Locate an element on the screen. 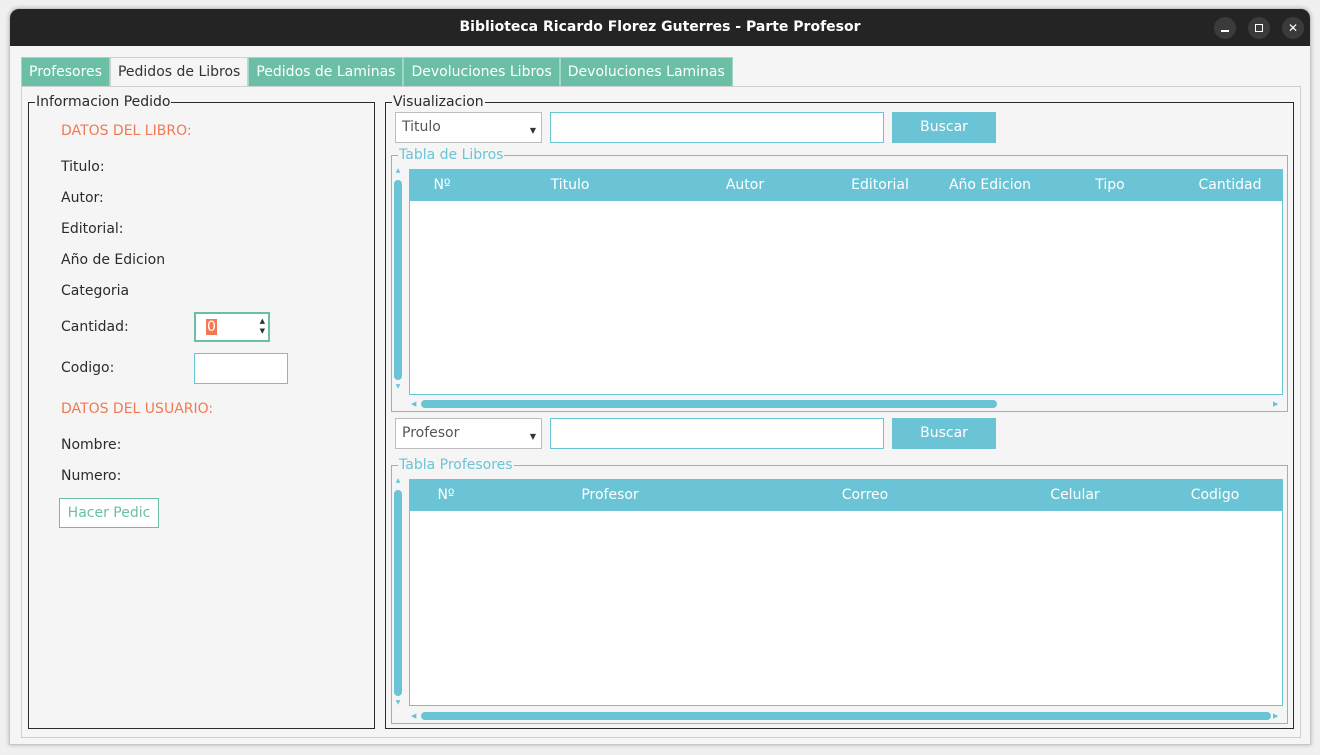  spinner-up-icon: ▲ is located at coordinates (262, 321).